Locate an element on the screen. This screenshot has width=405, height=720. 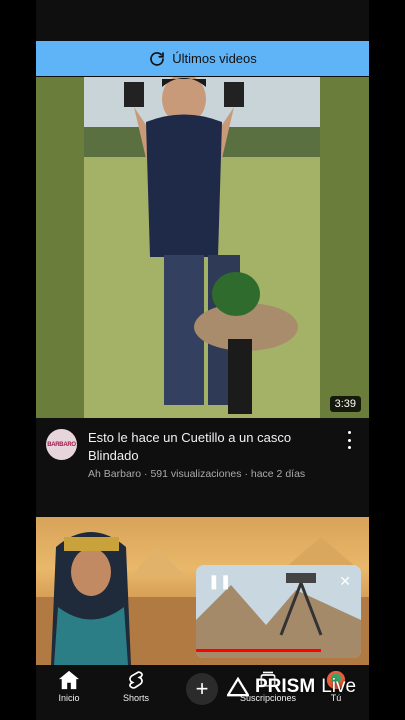
pause-icon: ❚❚ is located at coordinates (219, 581).